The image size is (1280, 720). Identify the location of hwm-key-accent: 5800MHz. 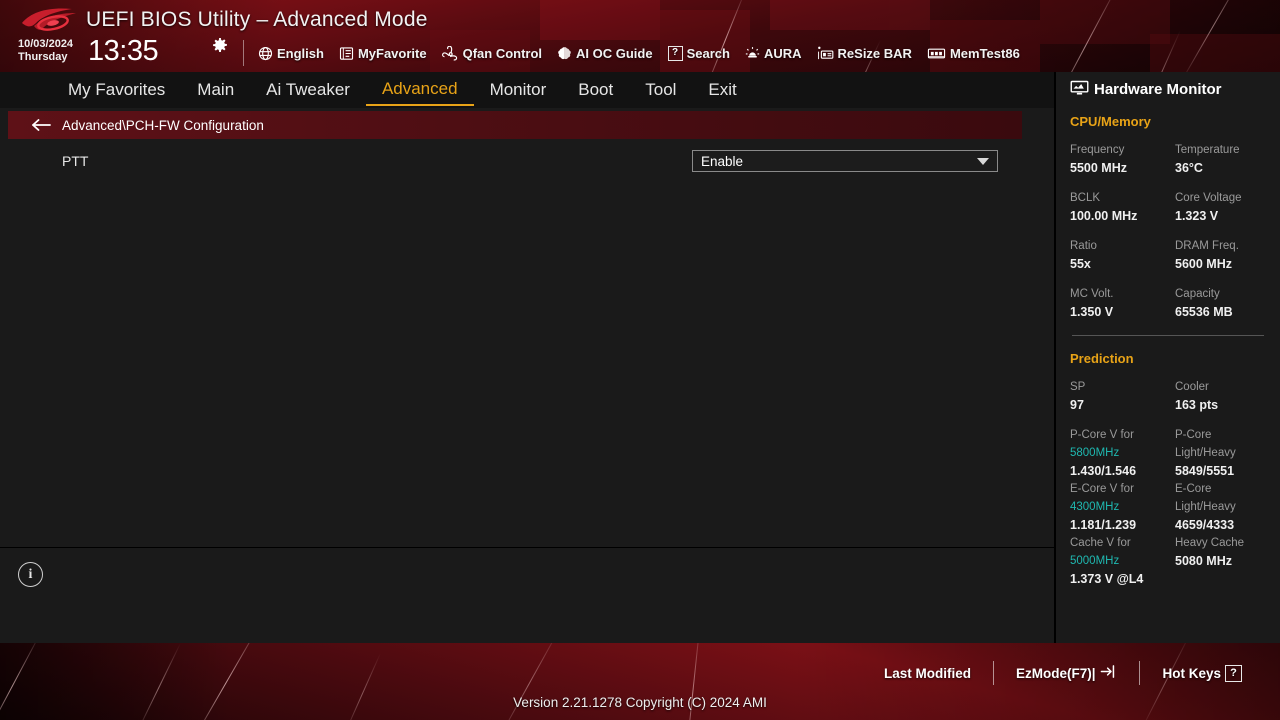
(1095, 453).